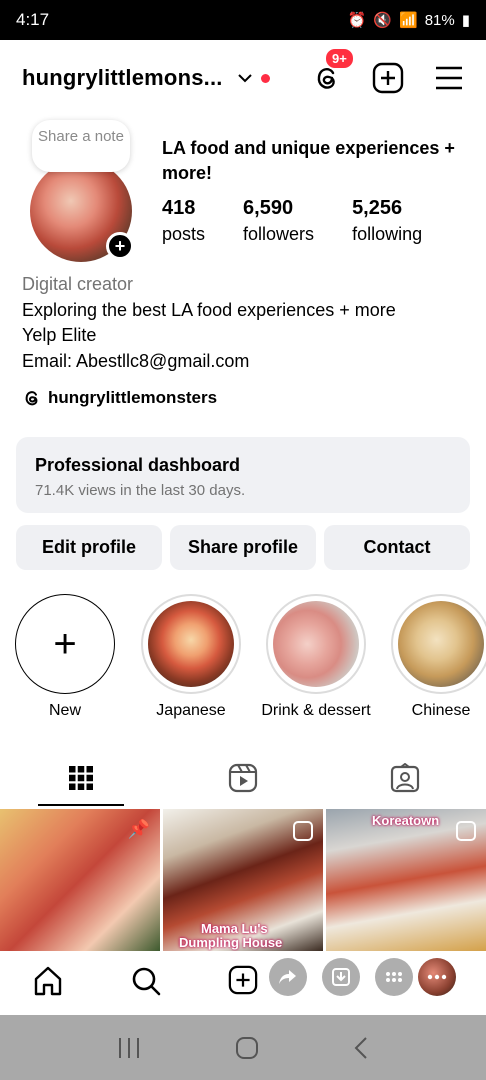  What do you see at coordinates (308, 160) in the screenshot?
I see `profile-name: LA food and unique experiences + more!` at bounding box center [308, 160].